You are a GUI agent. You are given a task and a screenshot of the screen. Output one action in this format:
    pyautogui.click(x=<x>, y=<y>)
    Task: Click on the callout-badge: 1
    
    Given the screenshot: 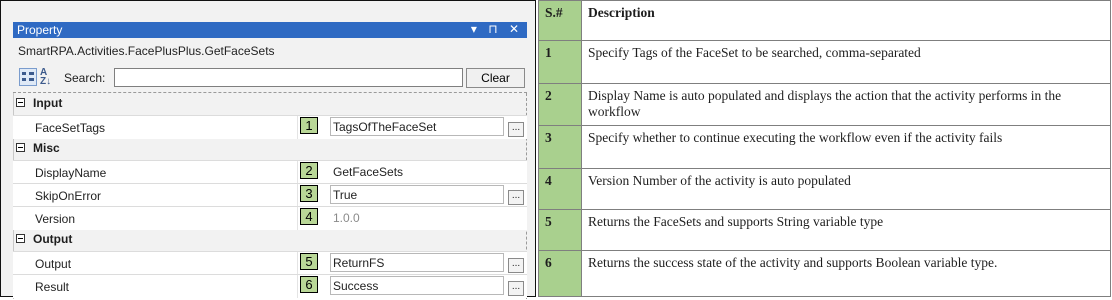 What is the action you would take?
    pyautogui.click(x=309, y=125)
    